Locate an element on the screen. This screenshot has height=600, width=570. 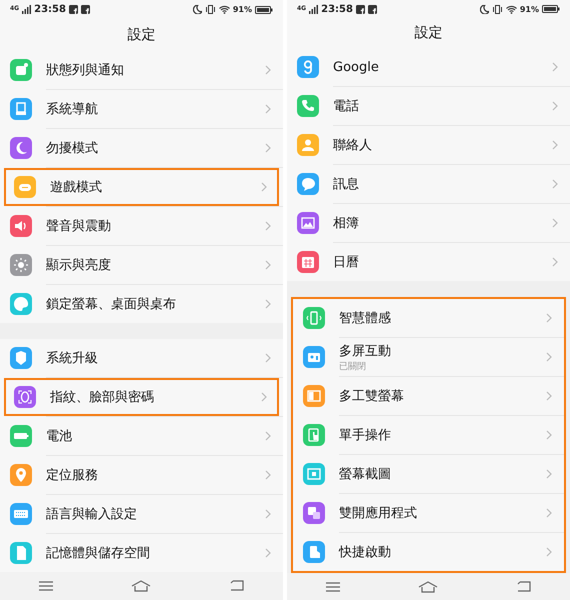
settings-row: 記憶體與儲存空間 is located at coordinates (141, 553).